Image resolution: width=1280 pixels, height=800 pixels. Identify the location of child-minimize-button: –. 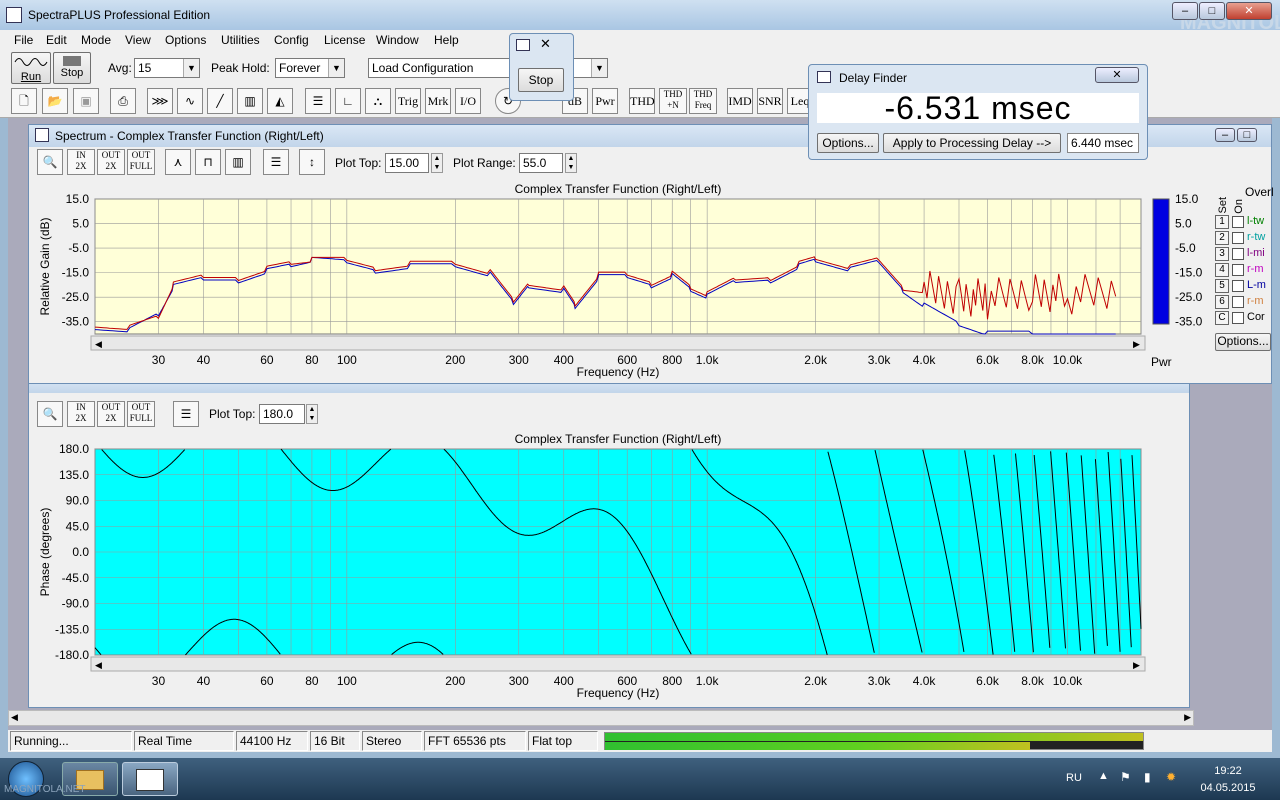
(1225, 135).